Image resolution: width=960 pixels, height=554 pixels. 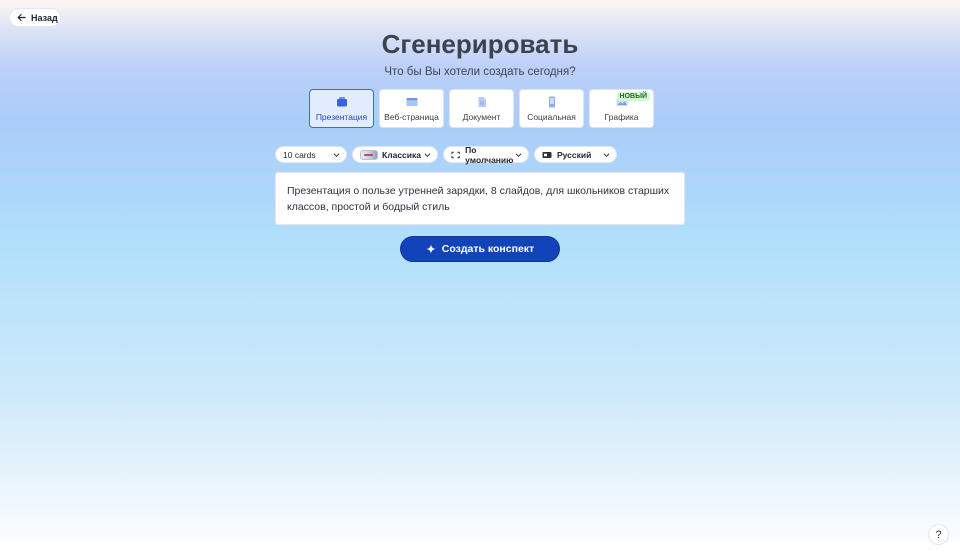 What do you see at coordinates (341, 108) in the screenshot?
I see `type-presentation: Презентация` at bounding box center [341, 108].